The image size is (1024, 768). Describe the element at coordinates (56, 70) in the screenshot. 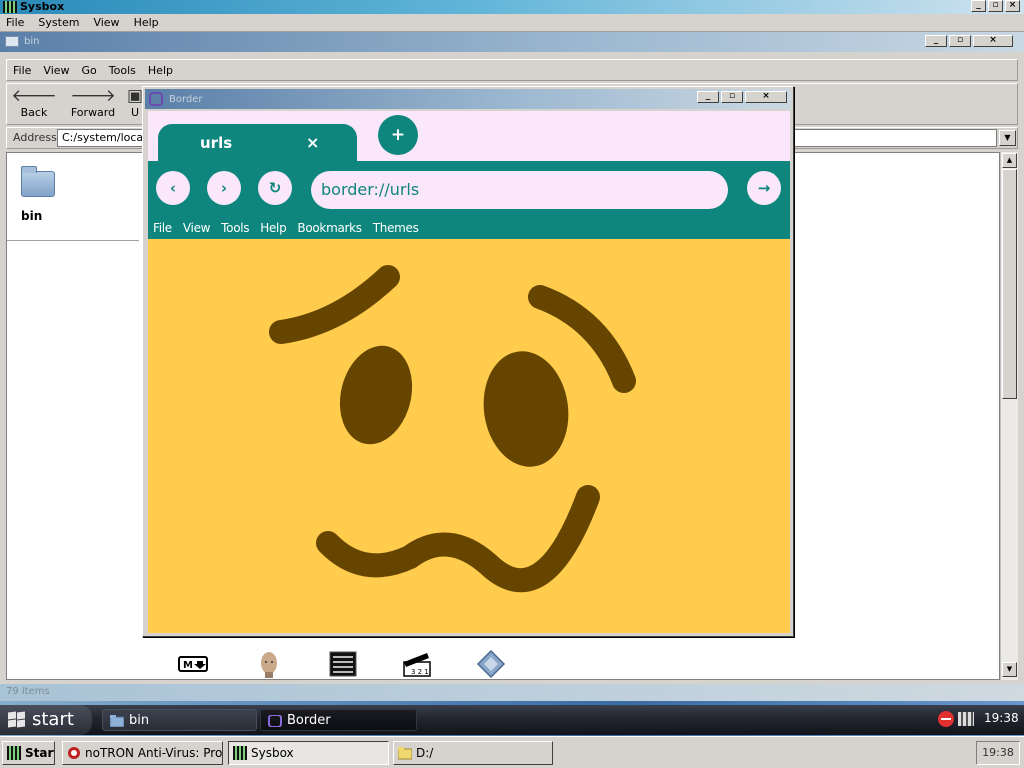

I see `fm-menu-view: View` at that location.